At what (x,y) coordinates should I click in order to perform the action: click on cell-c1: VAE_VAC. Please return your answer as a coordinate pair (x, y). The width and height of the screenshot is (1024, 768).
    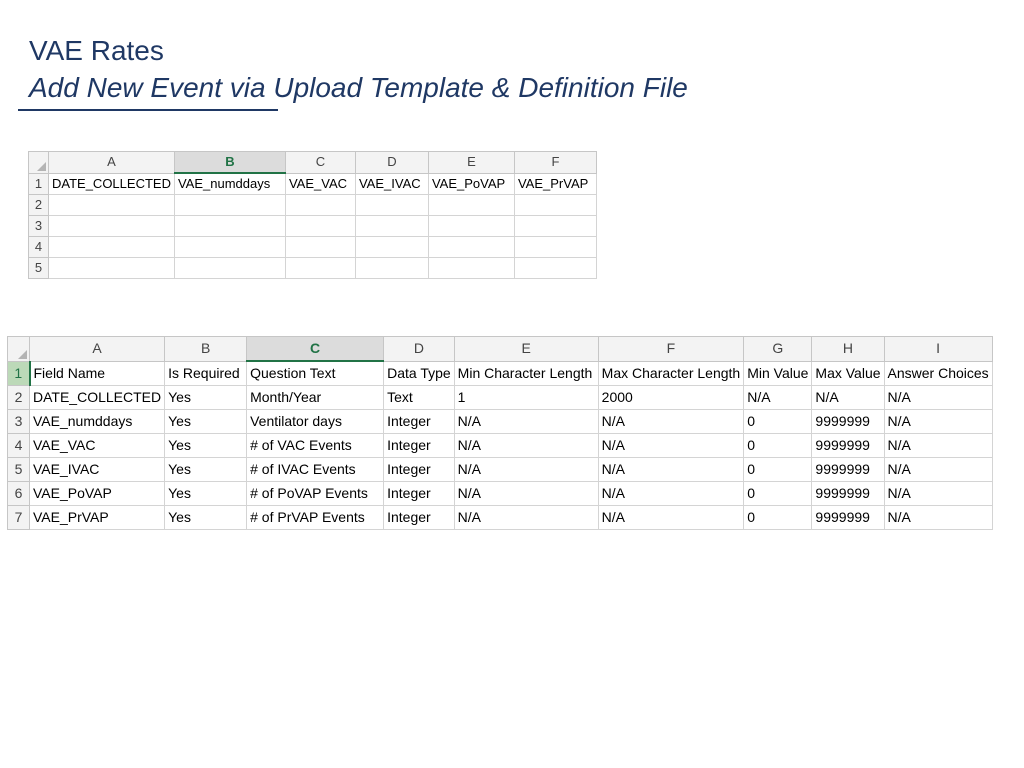
    Looking at the image, I should click on (320, 183).